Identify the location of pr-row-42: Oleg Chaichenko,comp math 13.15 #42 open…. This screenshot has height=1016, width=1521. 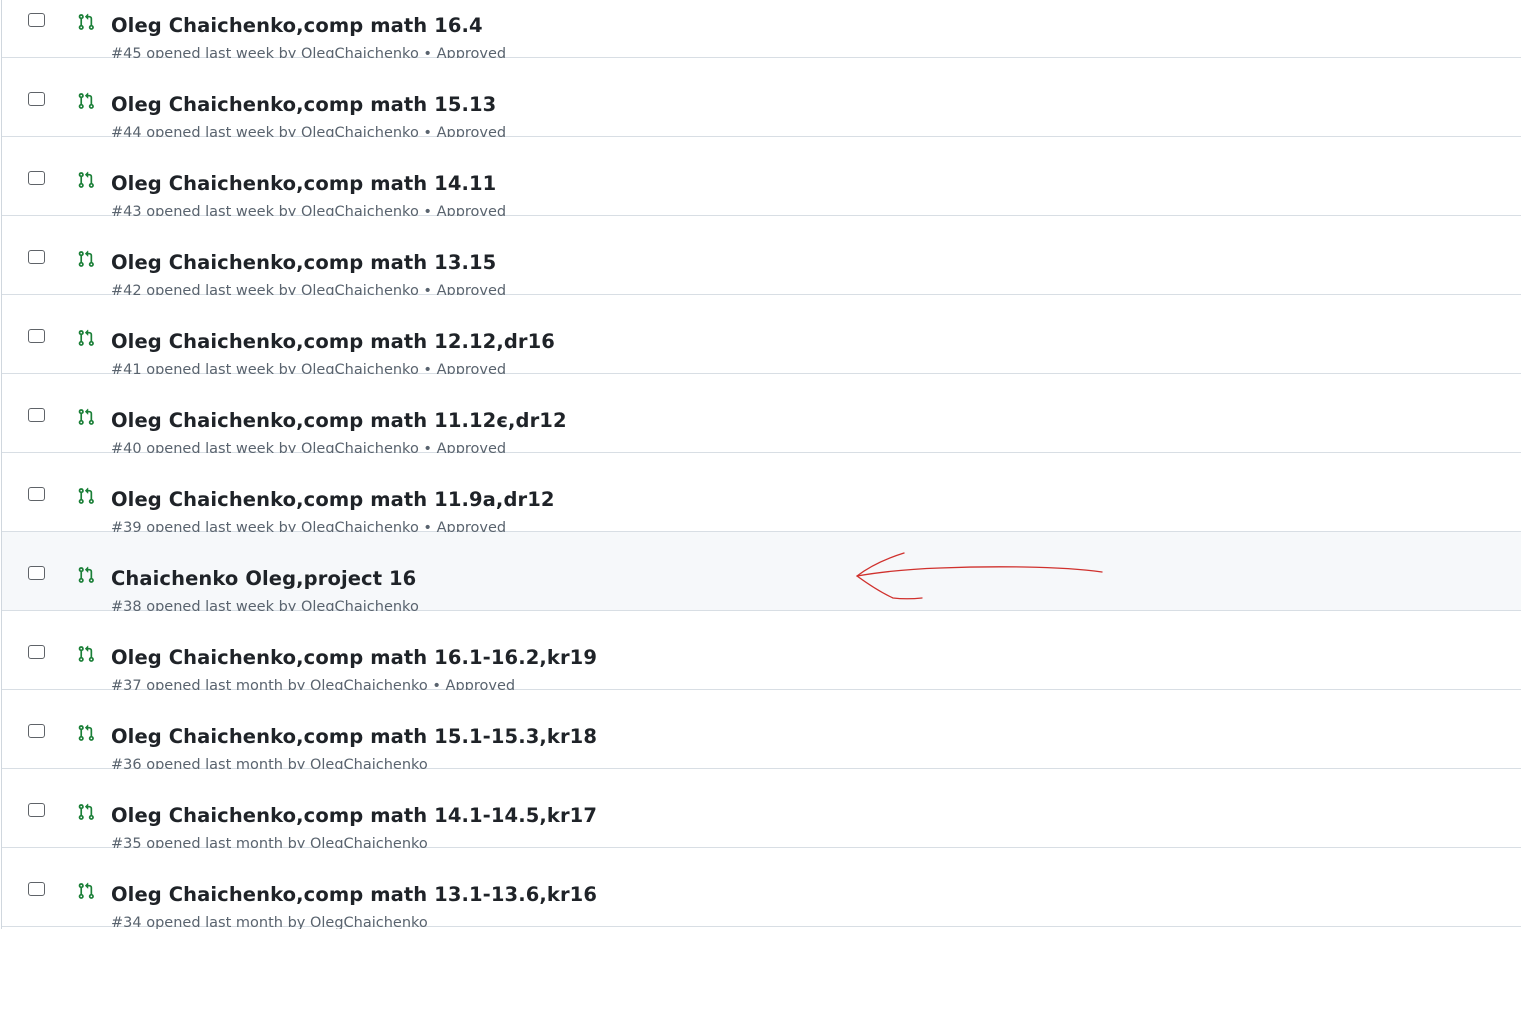
(761, 257).